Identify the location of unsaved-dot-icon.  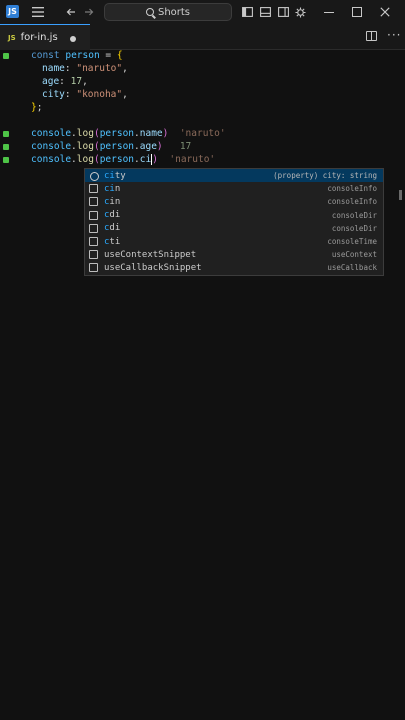
(73, 39).